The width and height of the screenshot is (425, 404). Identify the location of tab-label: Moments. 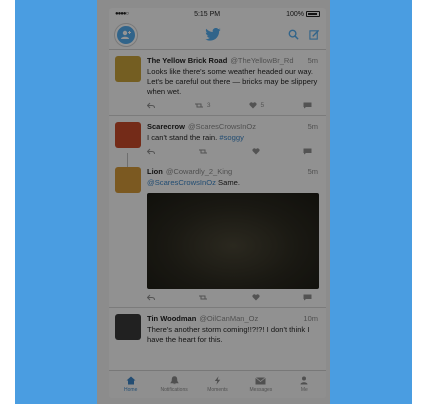
(217, 390).